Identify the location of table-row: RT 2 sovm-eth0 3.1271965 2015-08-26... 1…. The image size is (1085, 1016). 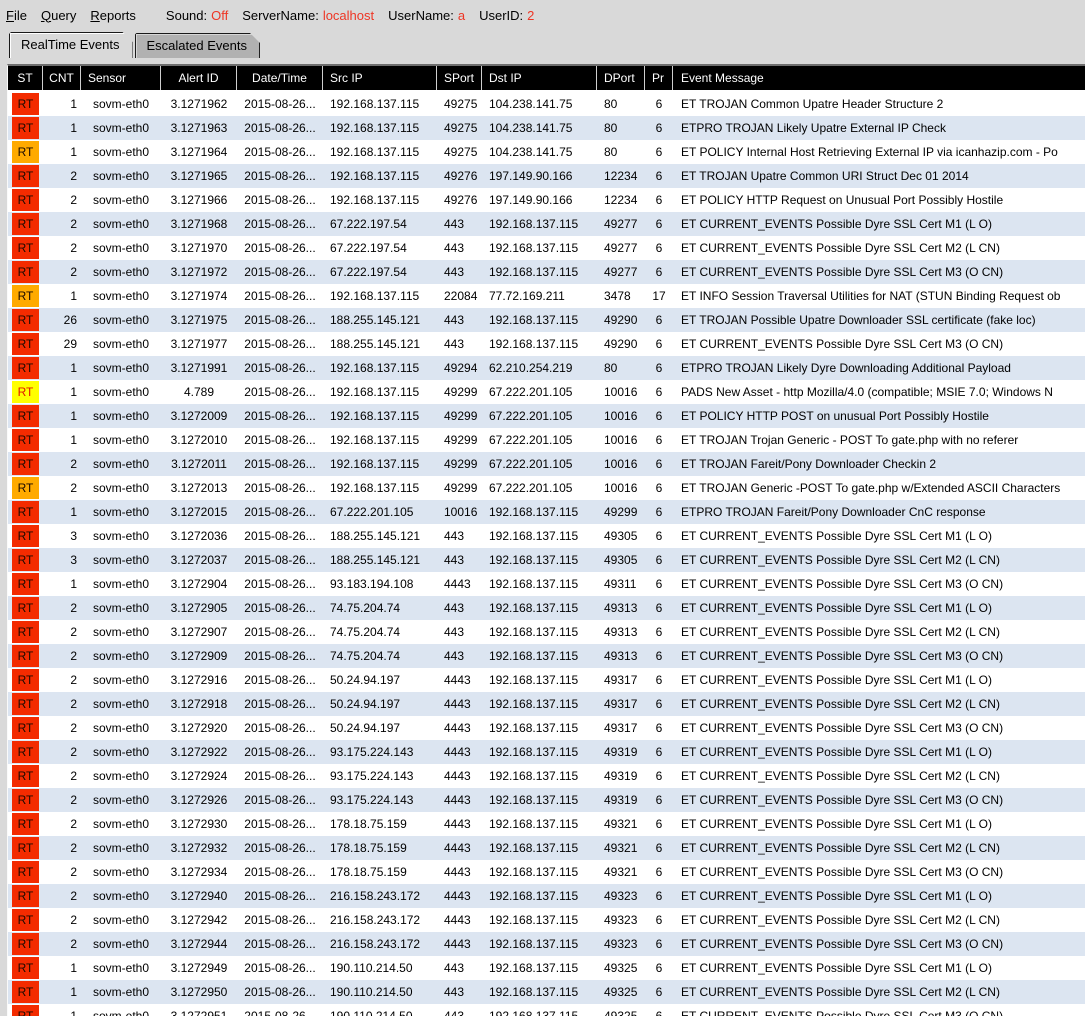
(546, 176).